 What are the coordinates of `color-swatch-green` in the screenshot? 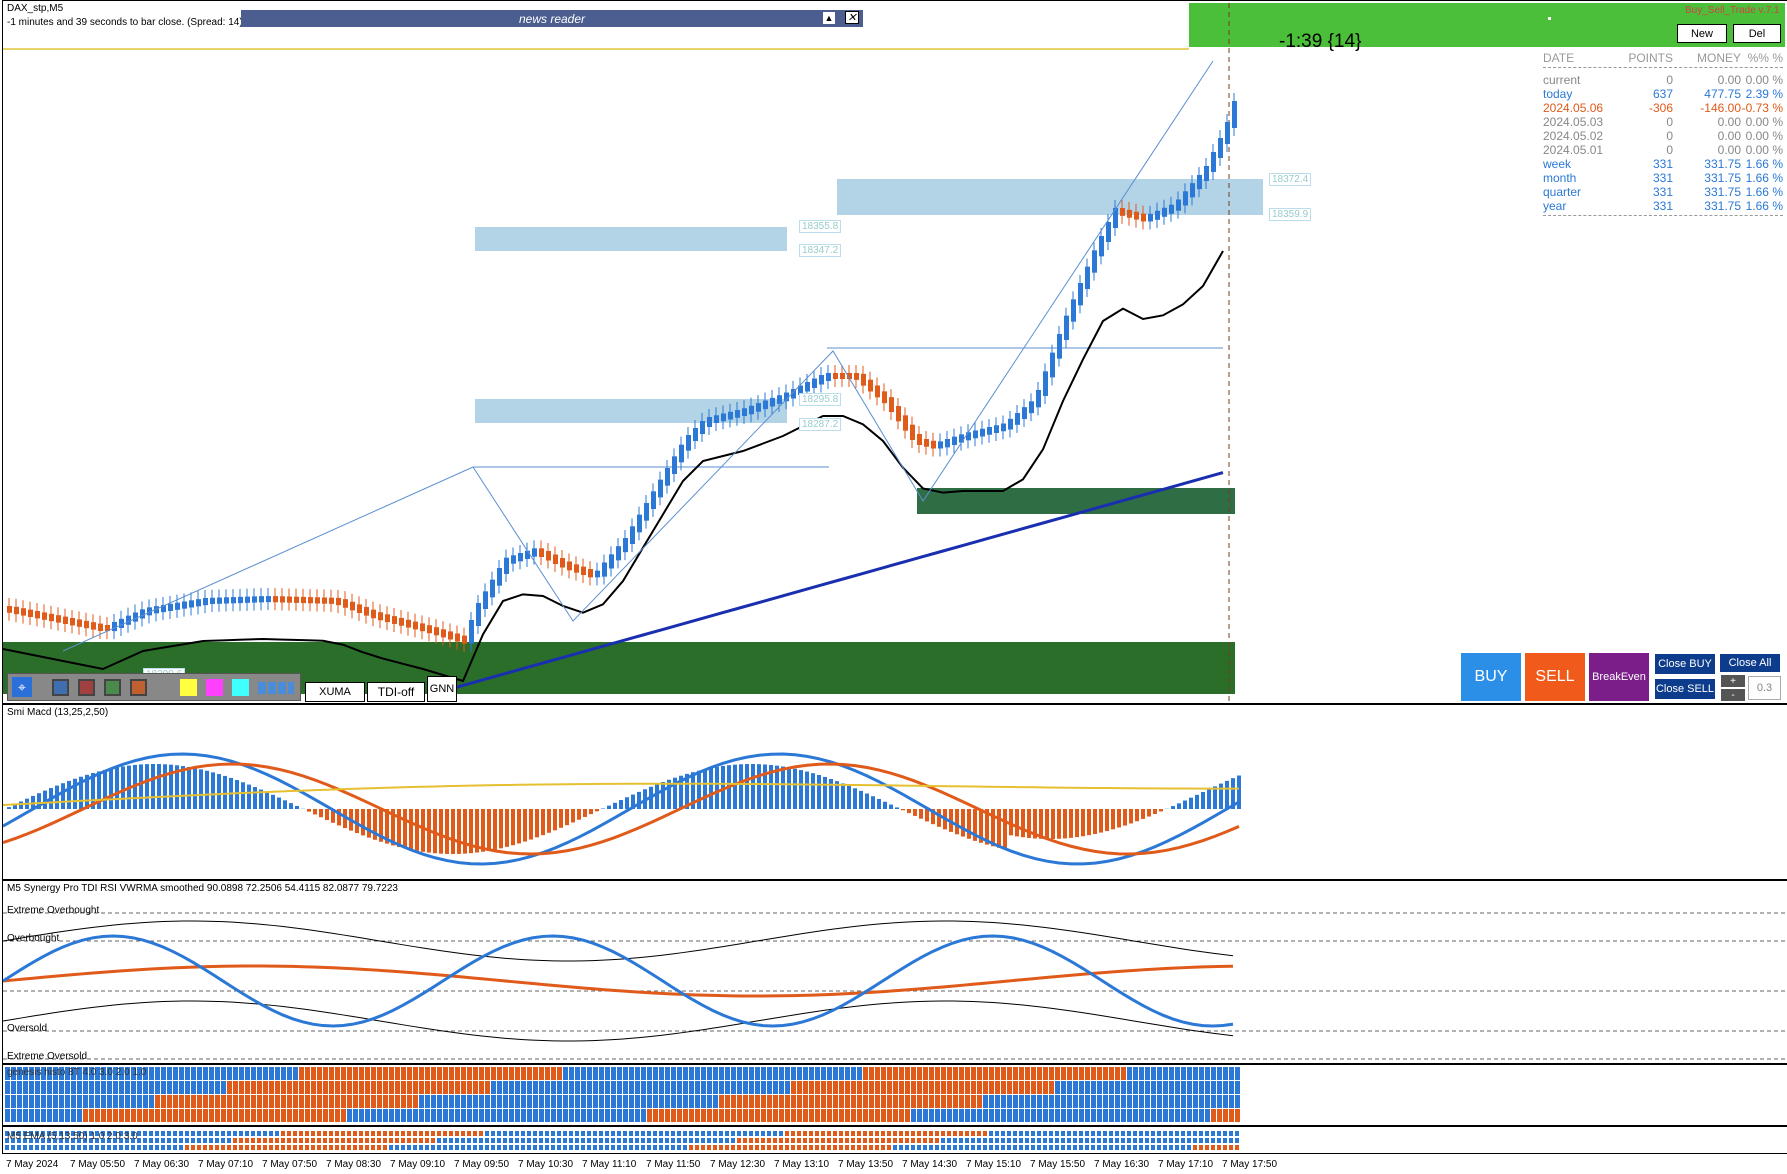 It's located at (112, 687).